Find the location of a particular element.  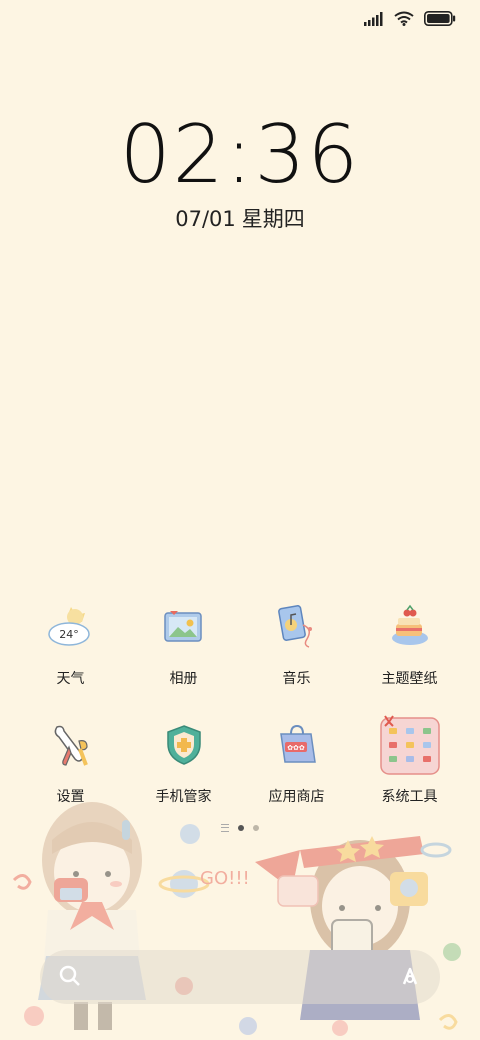

app-weather: 24° 天气 is located at coordinates (70, 642).